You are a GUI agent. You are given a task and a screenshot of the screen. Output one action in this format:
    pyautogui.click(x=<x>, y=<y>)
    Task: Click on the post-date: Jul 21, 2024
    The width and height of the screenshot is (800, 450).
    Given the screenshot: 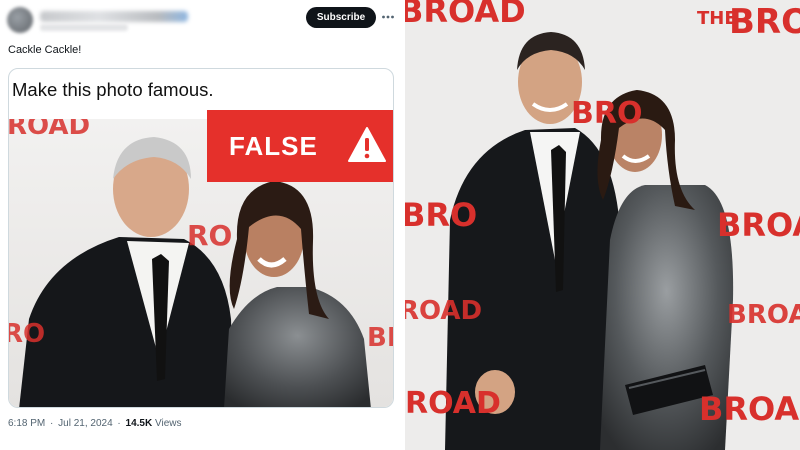 What is the action you would take?
    pyautogui.click(x=85, y=423)
    